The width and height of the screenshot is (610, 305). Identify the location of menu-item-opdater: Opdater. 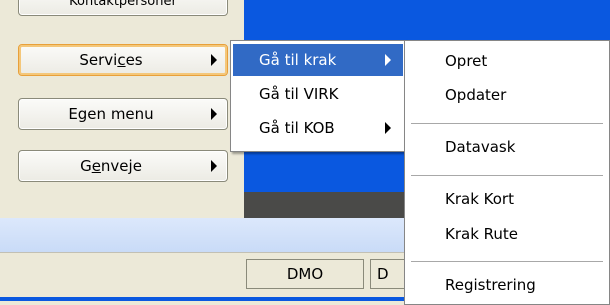
(507, 95).